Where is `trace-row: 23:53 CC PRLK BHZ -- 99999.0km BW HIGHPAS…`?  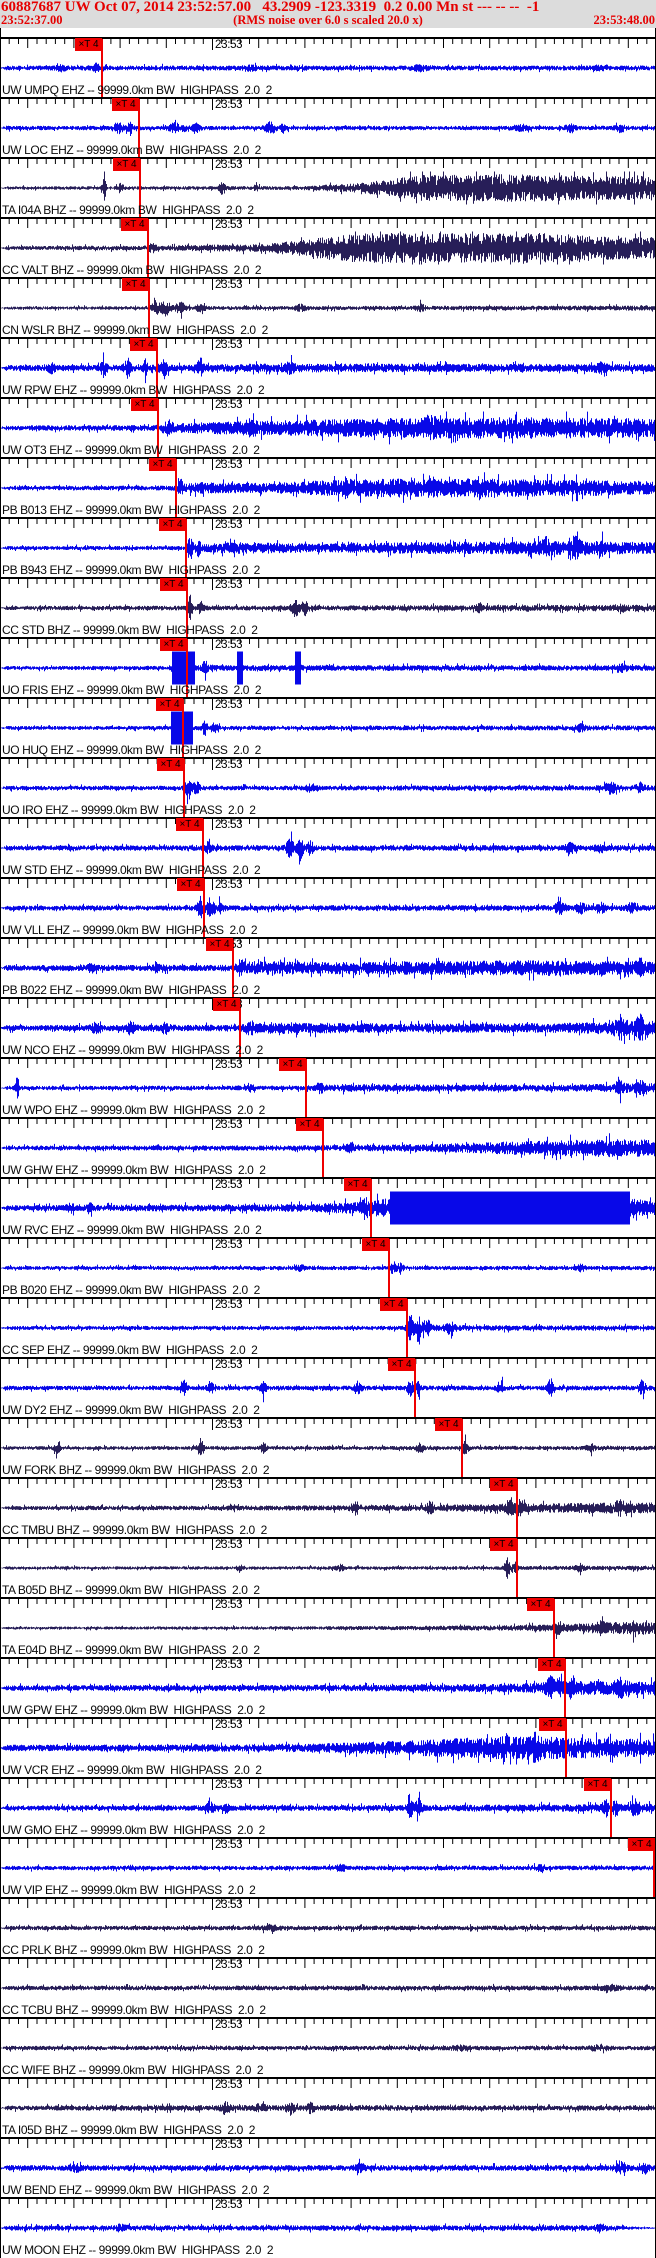
trace-row: 23:53 CC PRLK BHZ -- 99999.0km BW HIGHPAS… is located at coordinates (328, 1927).